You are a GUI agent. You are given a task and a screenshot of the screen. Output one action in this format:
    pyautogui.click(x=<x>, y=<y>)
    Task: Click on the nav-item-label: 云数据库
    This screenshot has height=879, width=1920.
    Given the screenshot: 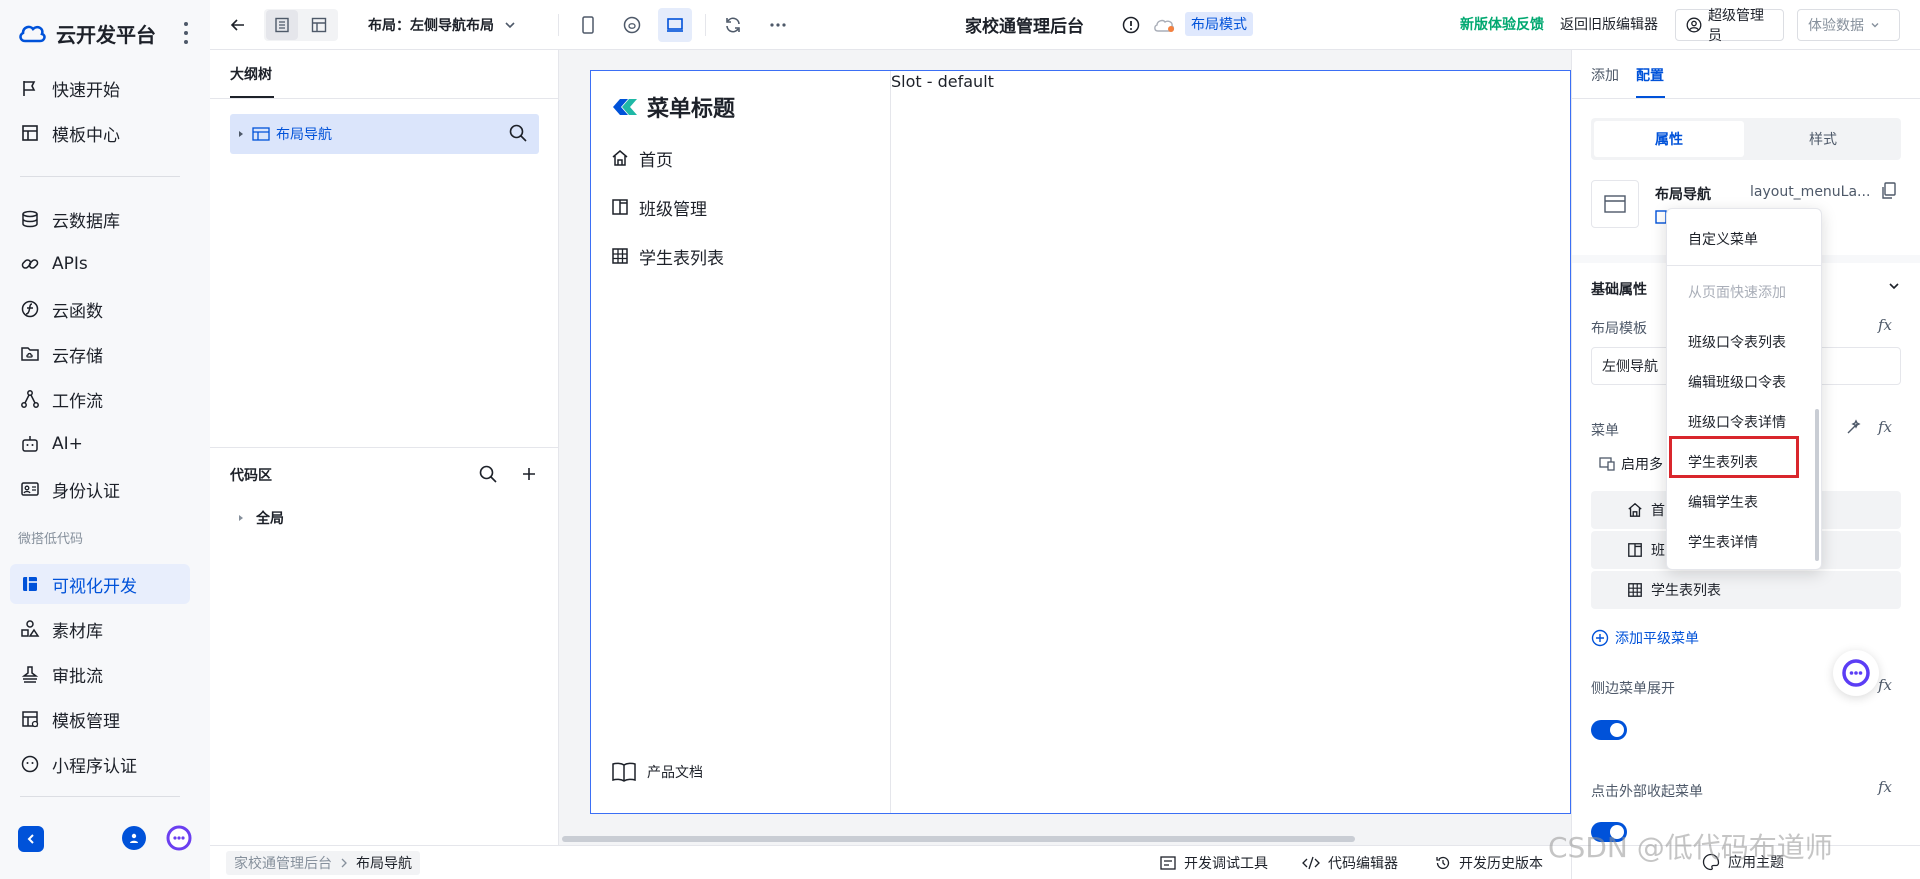 What is the action you would take?
    pyautogui.click(x=86, y=221)
    